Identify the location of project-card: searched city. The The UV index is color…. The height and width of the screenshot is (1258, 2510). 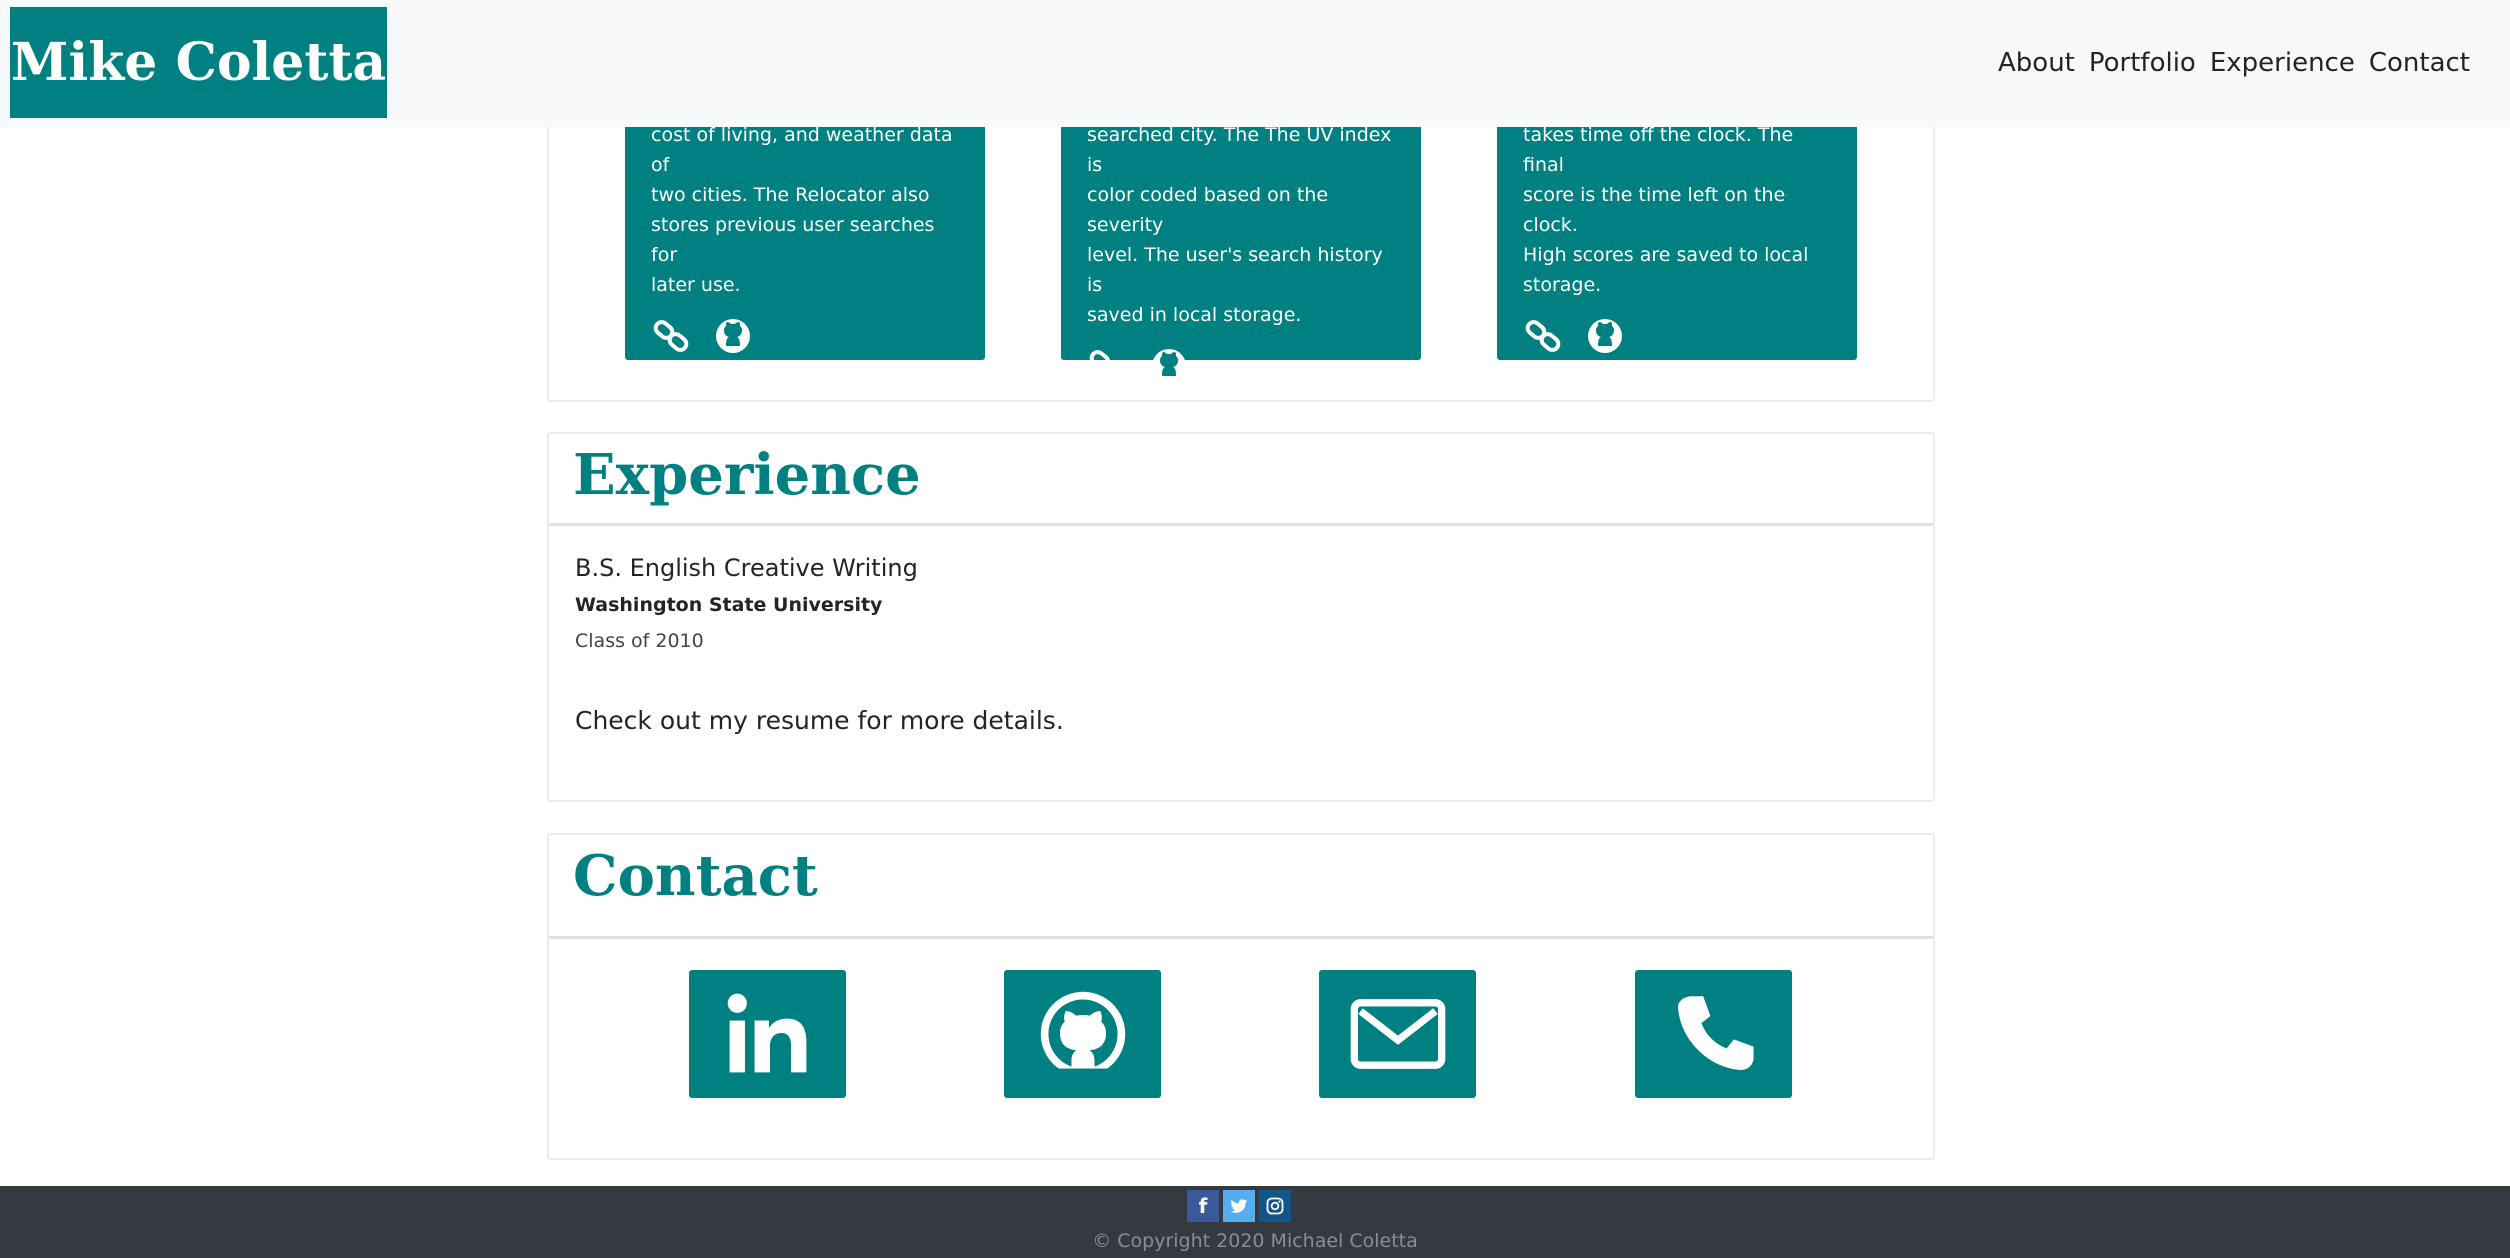
(1241, 246).